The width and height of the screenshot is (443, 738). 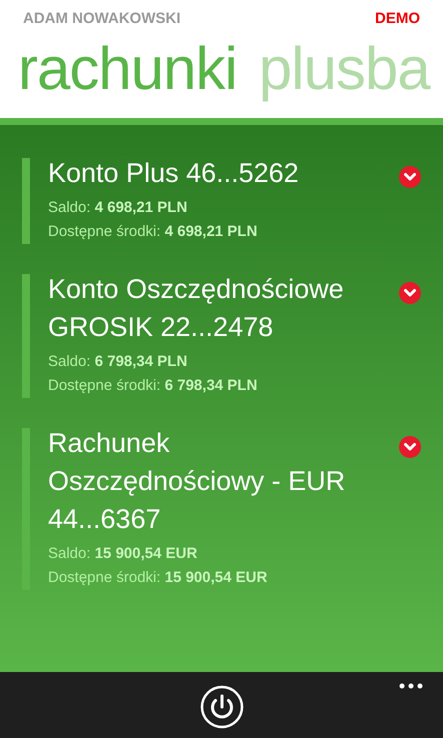 What do you see at coordinates (153, 386) in the screenshot?
I see `available-funds-line: Dostępne środki: 6 798,34 PLN` at bounding box center [153, 386].